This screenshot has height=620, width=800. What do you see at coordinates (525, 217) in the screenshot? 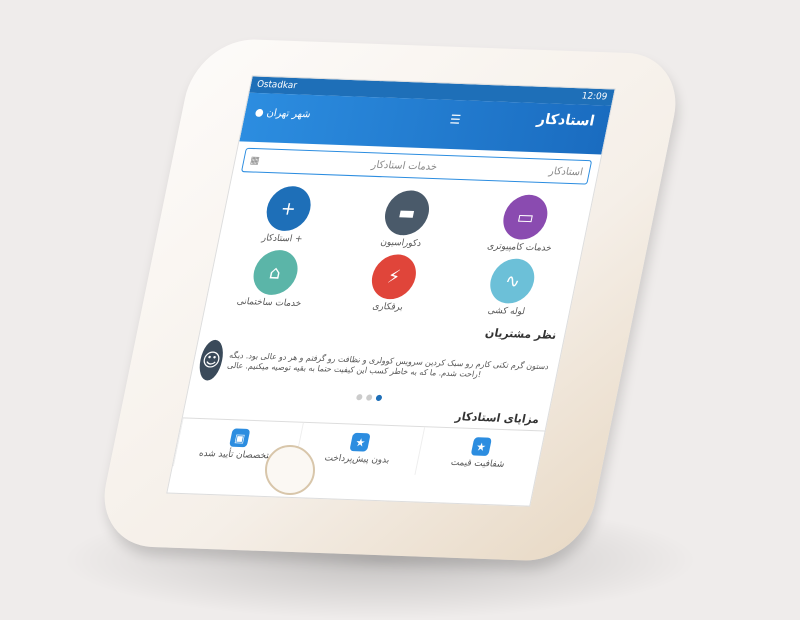
I see `computer-icon: ▭` at bounding box center [525, 217].